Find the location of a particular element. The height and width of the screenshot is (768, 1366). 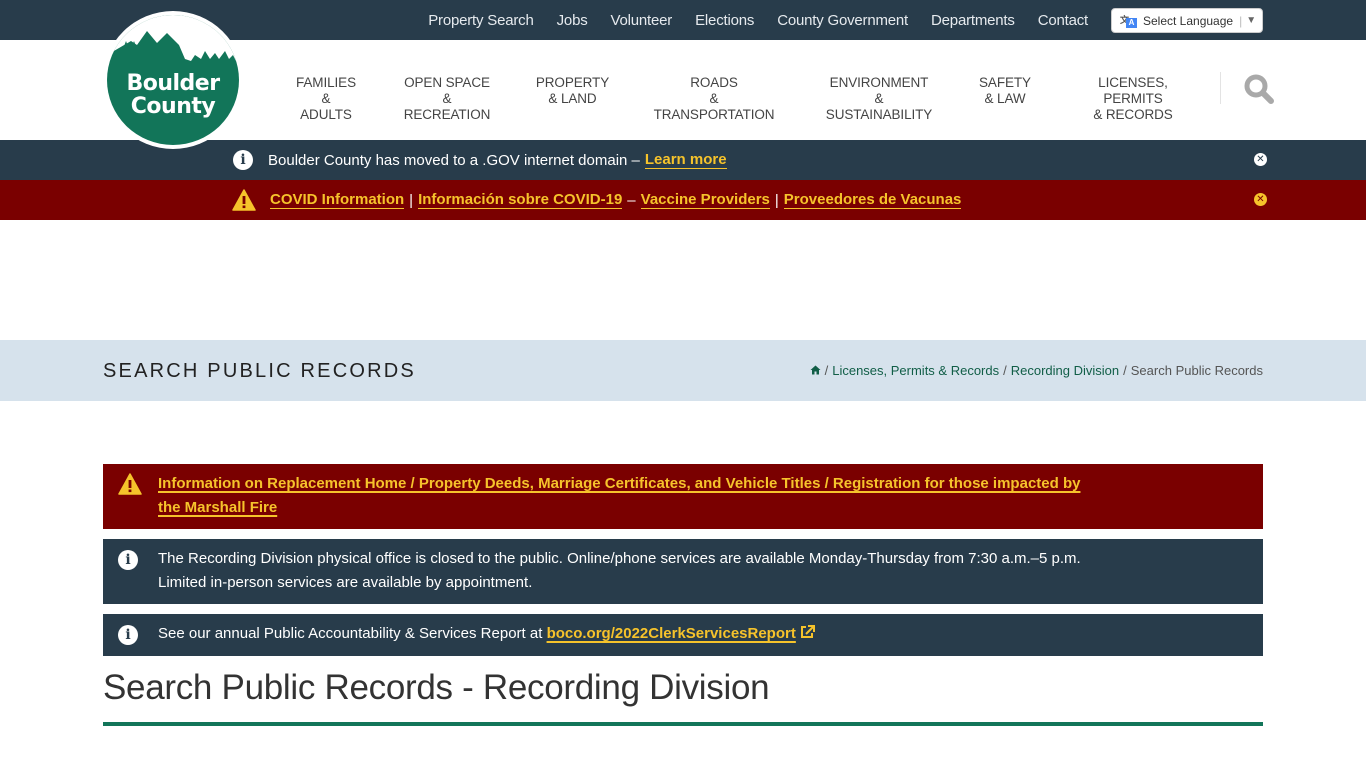

utility-link-volunteer: Volunteer is located at coordinates (642, 20).